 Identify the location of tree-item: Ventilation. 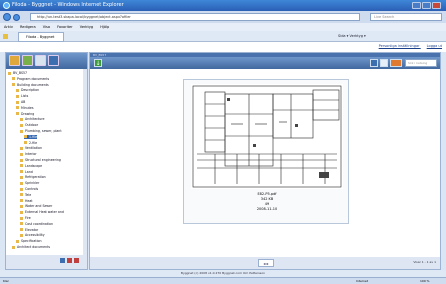
(31, 148).